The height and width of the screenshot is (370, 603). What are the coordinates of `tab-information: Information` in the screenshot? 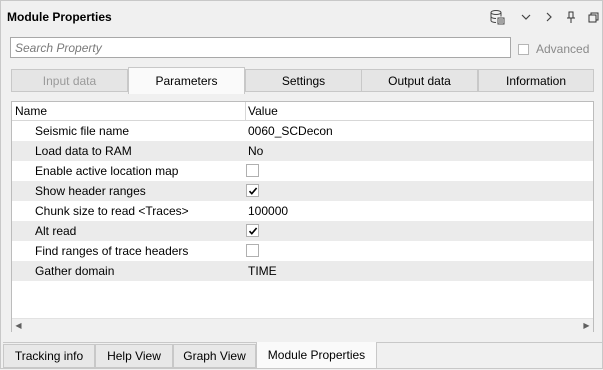 It's located at (536, 80).